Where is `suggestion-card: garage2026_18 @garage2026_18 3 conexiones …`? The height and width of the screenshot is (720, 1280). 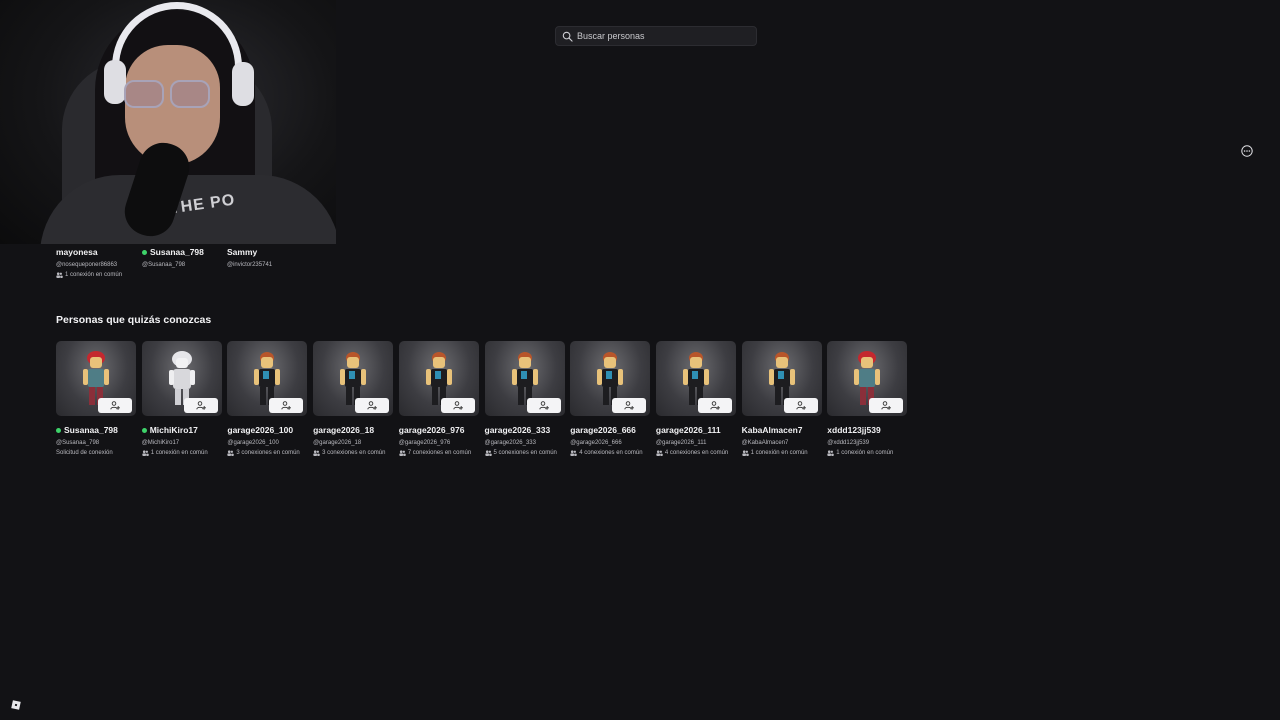 suggestion-card: garage2026_18 @garage2026_18 3 conexiones … is located at coordinates (353, 398).